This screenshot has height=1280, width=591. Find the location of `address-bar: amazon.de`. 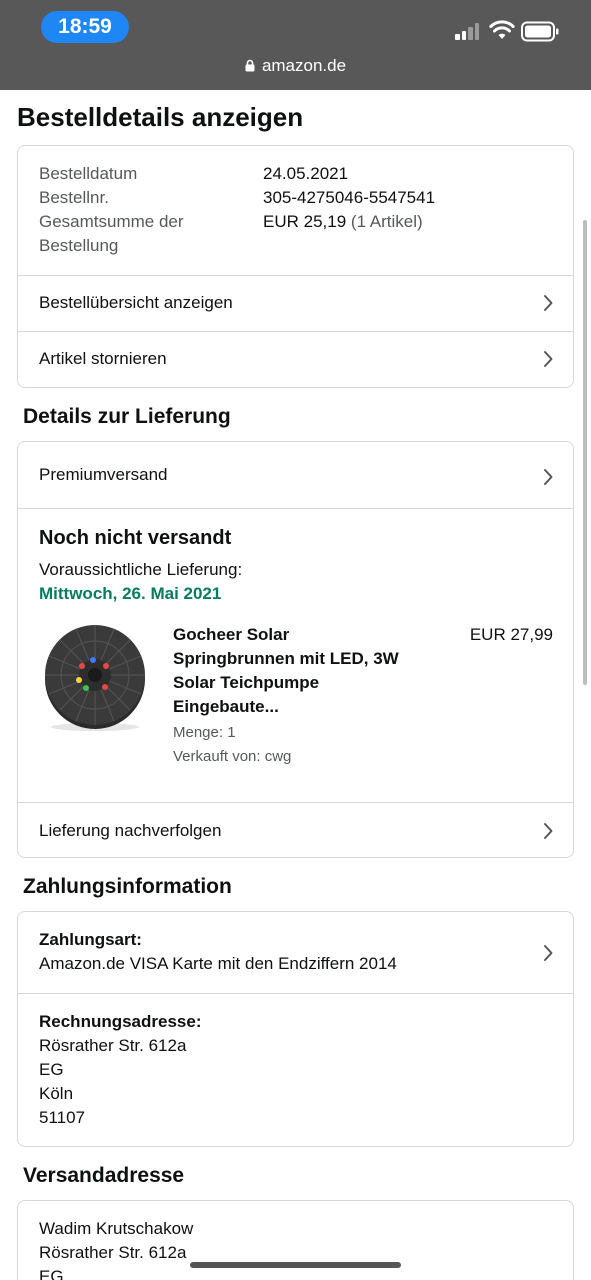

address-bar: amazon.de is located at coordinates (295, 66).